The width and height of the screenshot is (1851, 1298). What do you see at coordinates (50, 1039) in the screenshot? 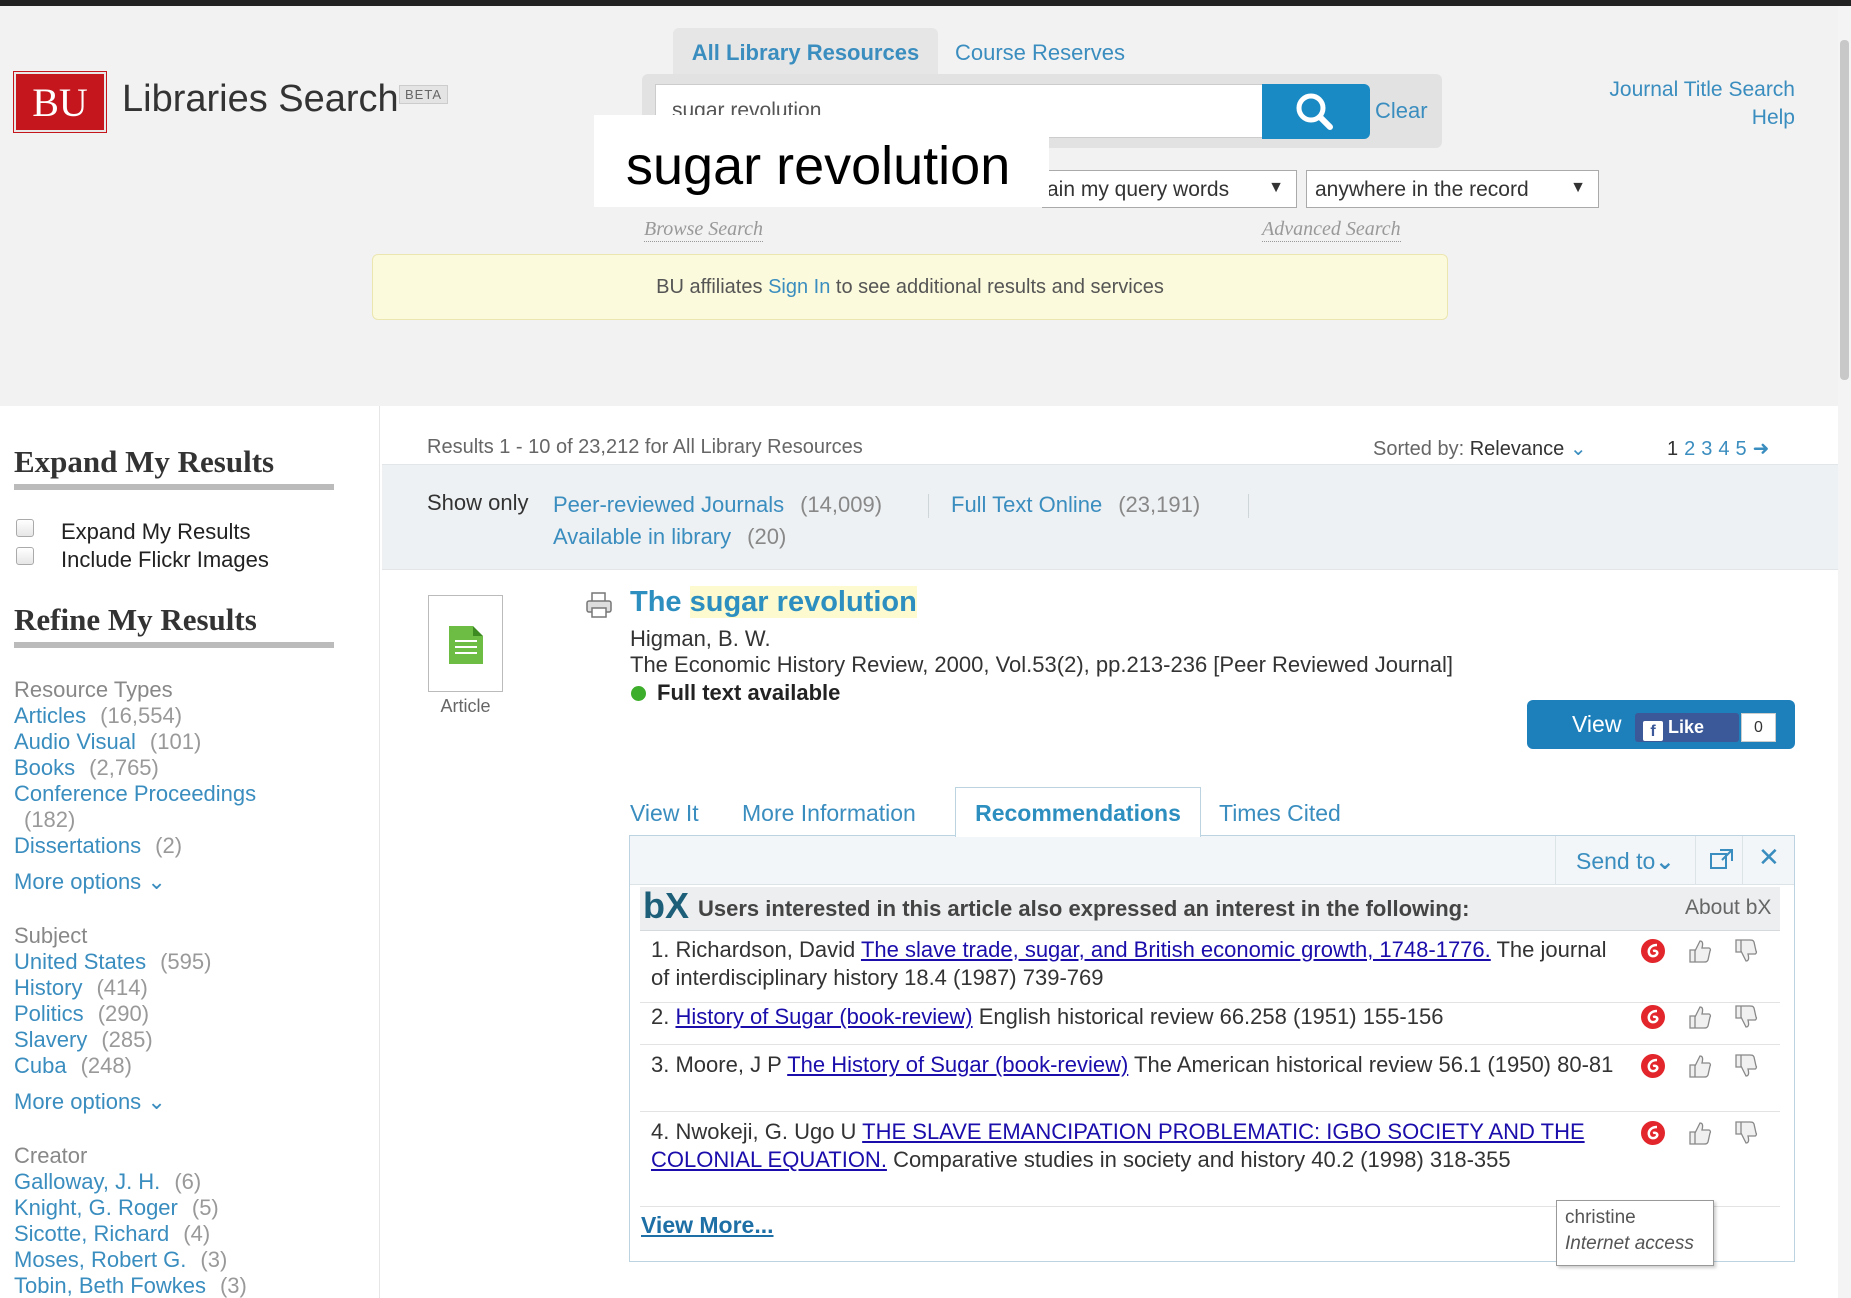
I see `facet-label: Slavery` at bounding box center [50, 1039].